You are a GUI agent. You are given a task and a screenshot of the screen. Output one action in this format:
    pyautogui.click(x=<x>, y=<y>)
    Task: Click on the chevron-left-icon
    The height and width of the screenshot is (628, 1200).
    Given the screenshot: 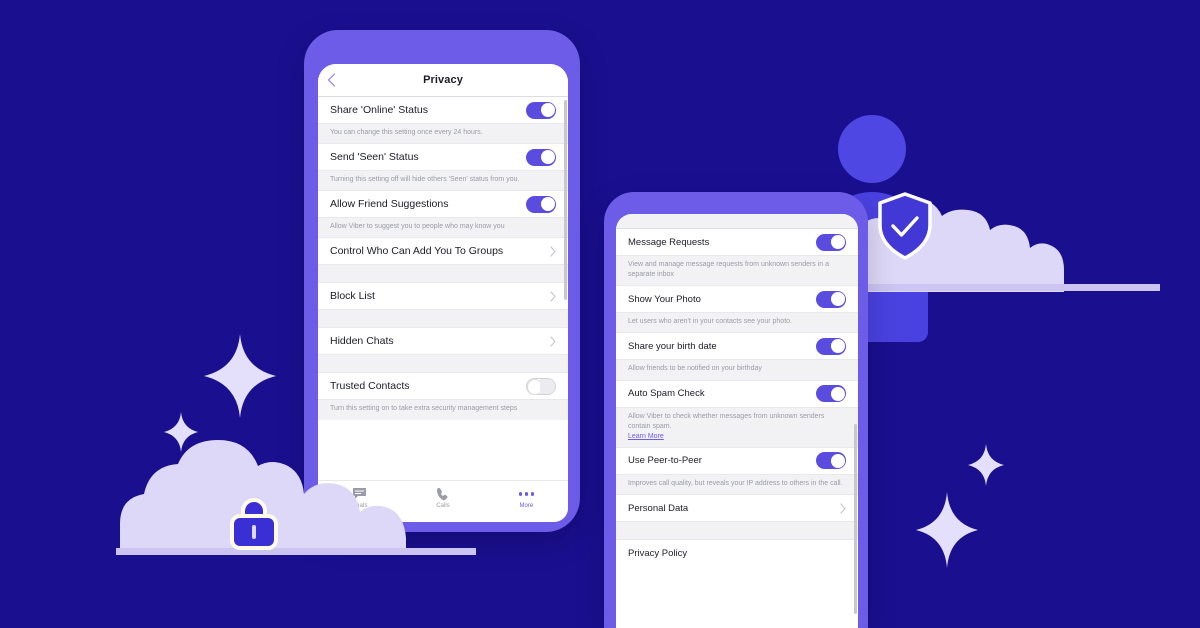 What is the action you would take?
    pyautogui.click(x=331, y=80)
    